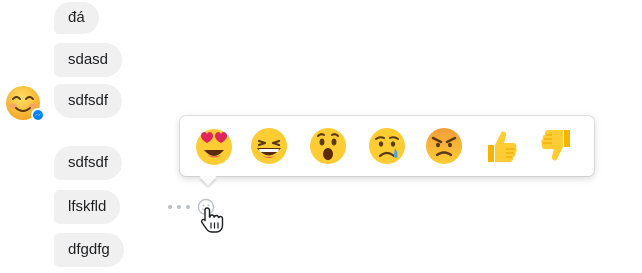  I want to click on reaction-picker-pointer, so click(208, 177).